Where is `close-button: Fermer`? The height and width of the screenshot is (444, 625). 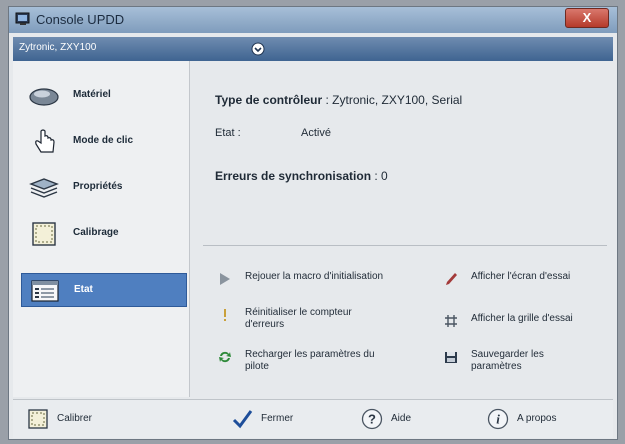
close-button: Fermer is located at coordinates (276, 419).